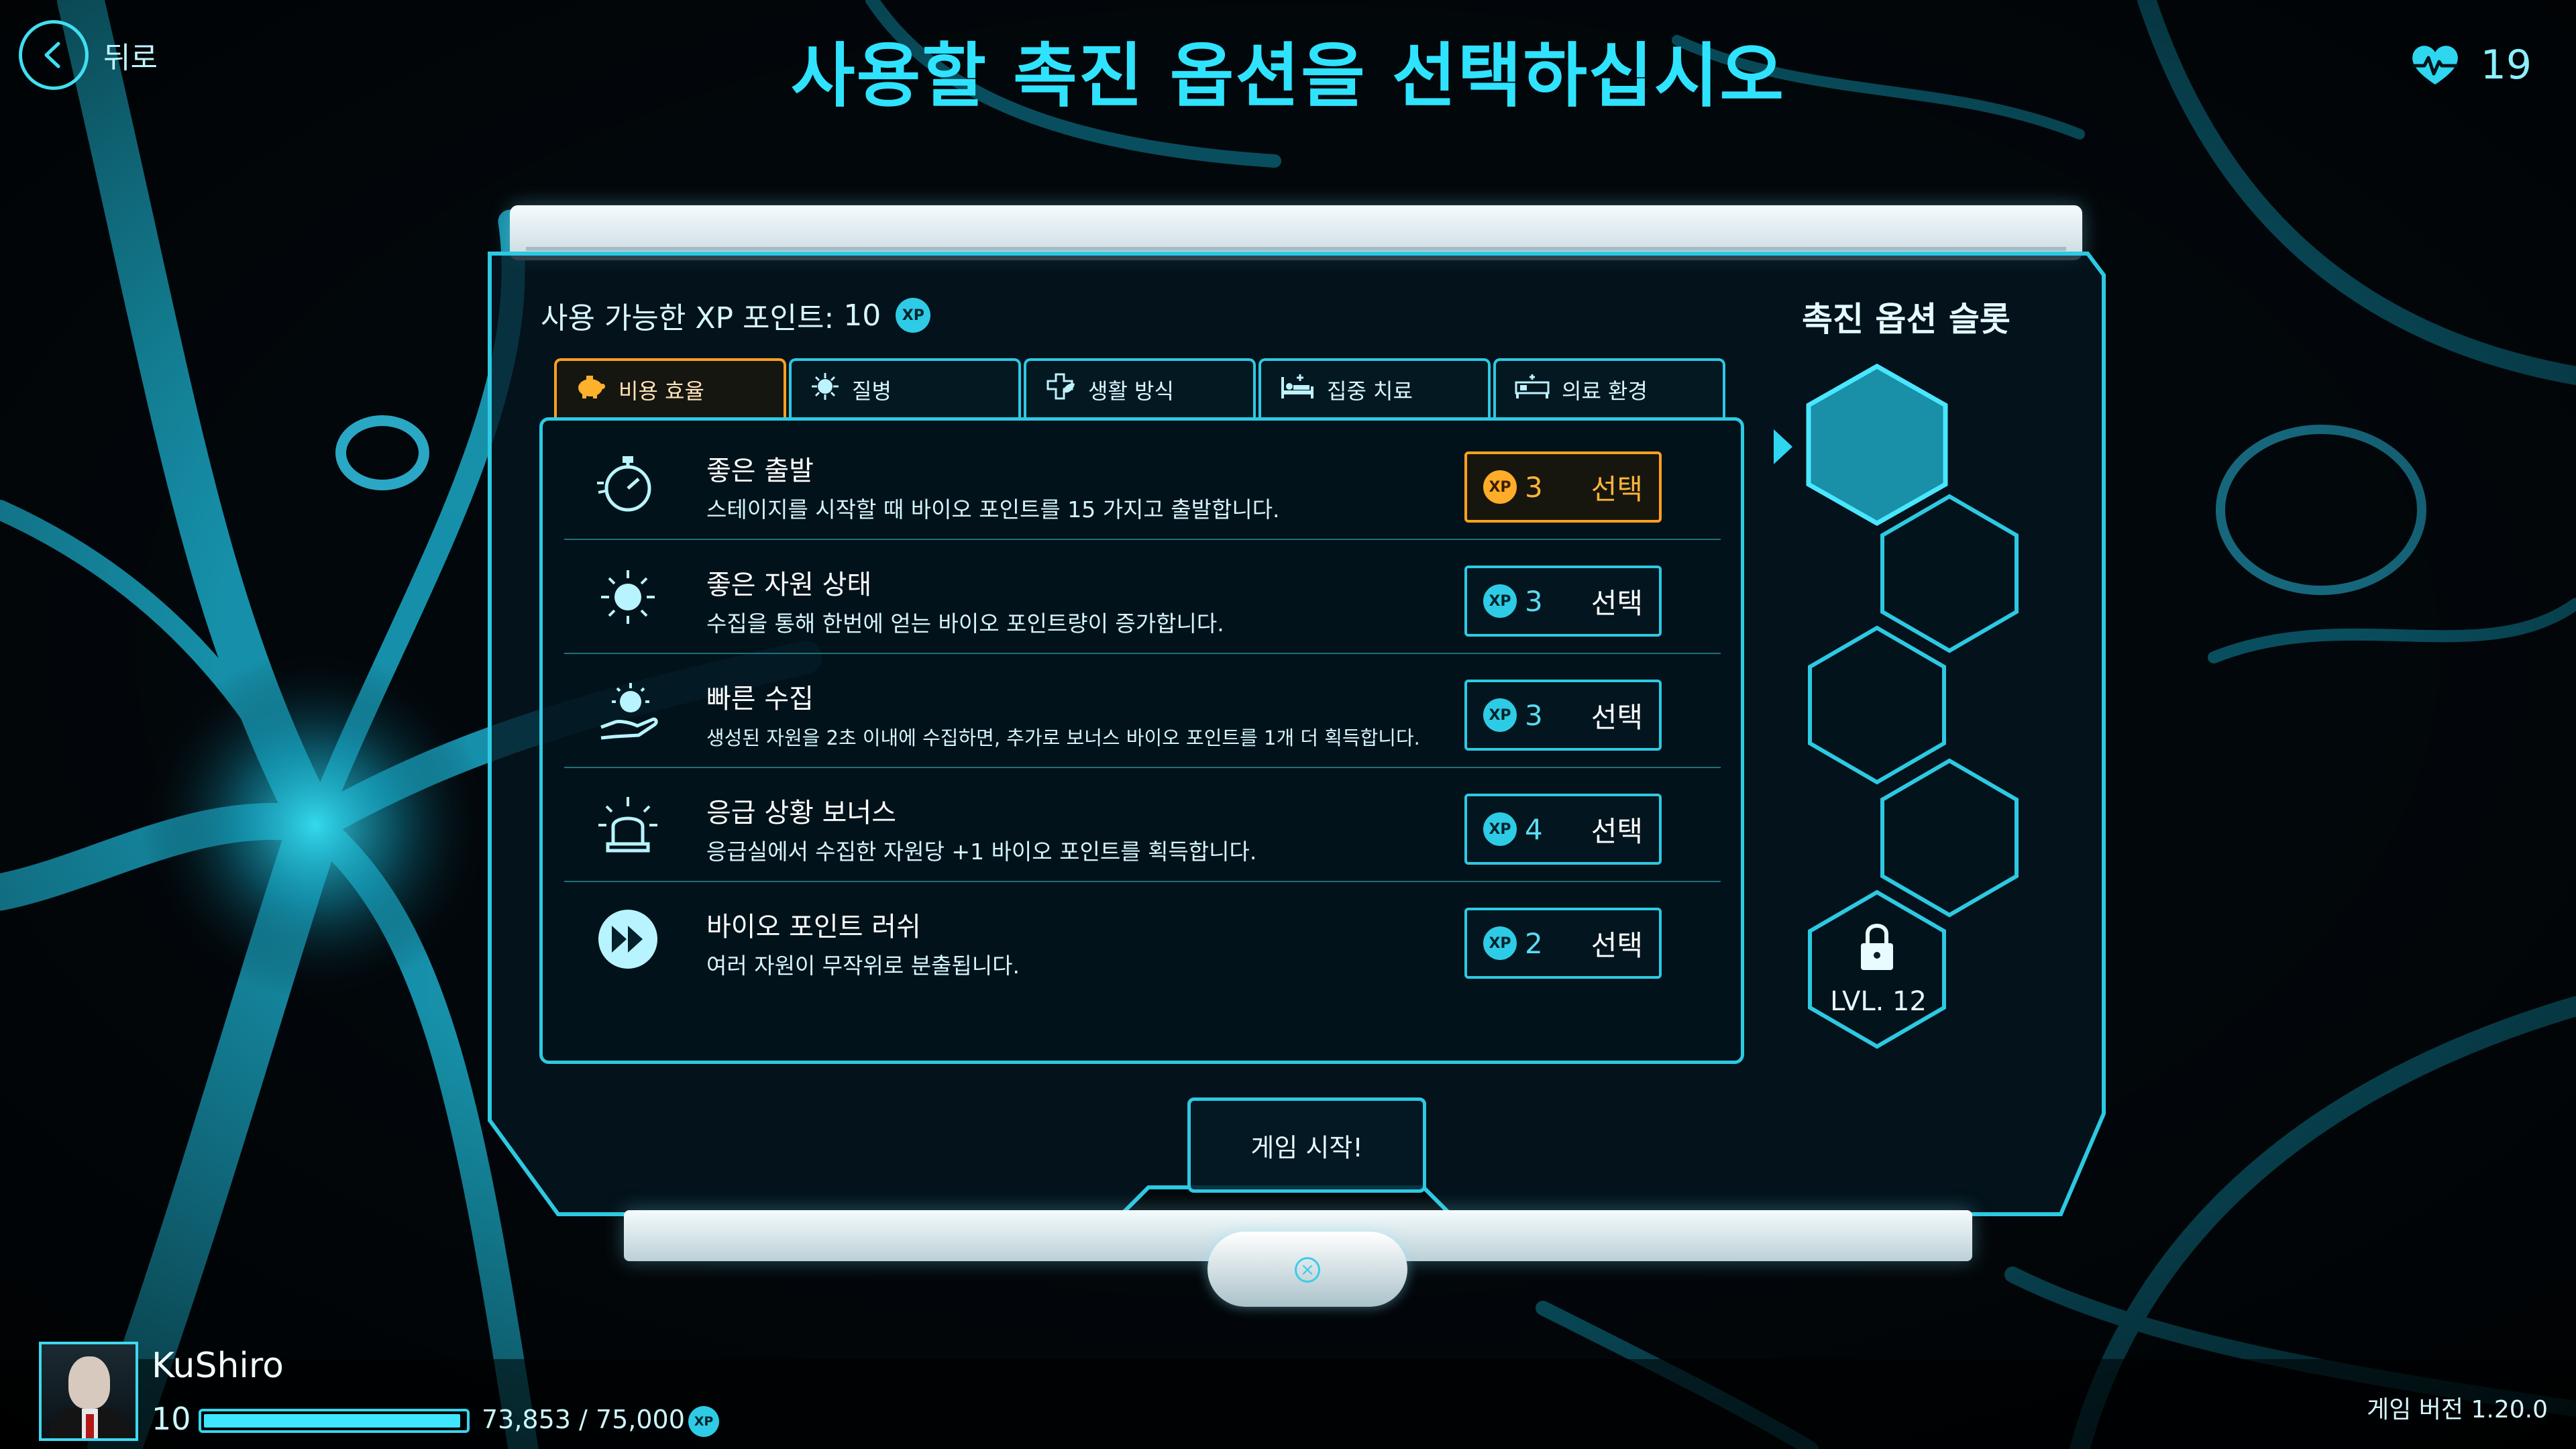 Image resolution: width=2576 pixels, height=1449 pixels. What do you see at coordinates (2457, 1410) in the screenshot?
I see `game-version: 게임 버전 1.20.0` at bounding box center [2457, 1410].